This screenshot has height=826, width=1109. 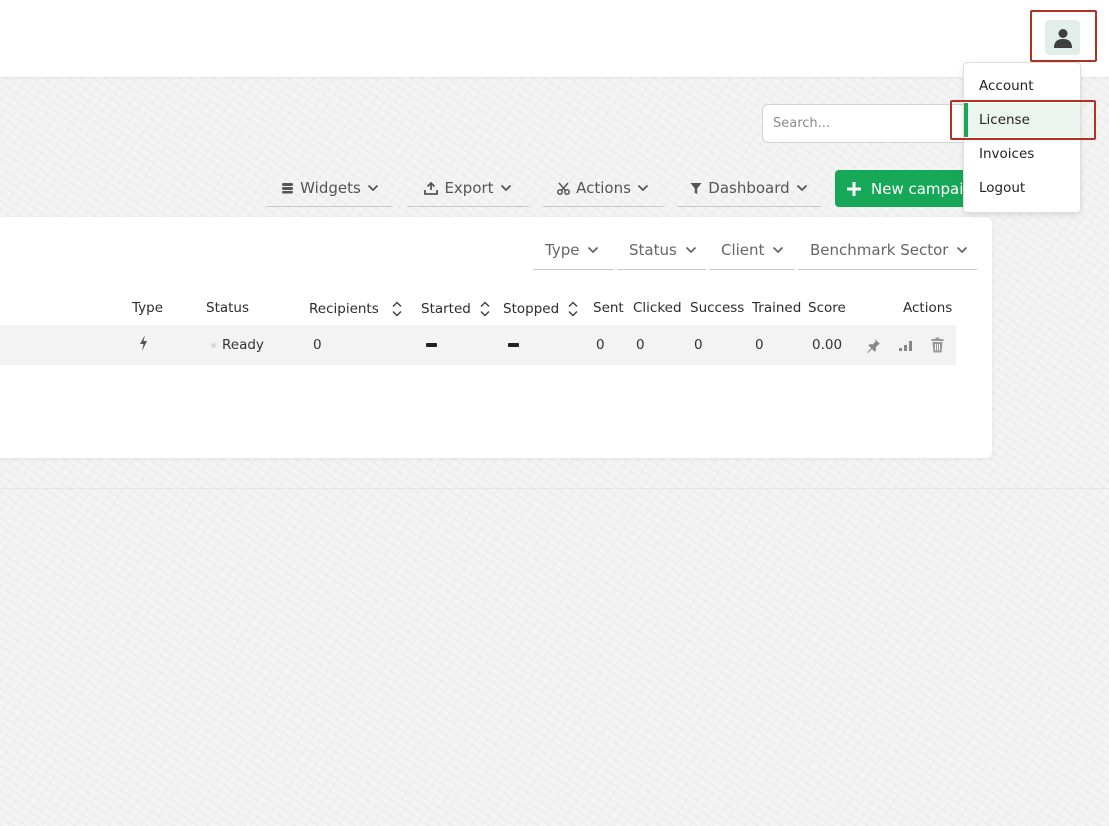 What do you see at coordinates (317, 345) in the screenshot?
I see `recipients-cell: 0` at bounding box center [317, 345].